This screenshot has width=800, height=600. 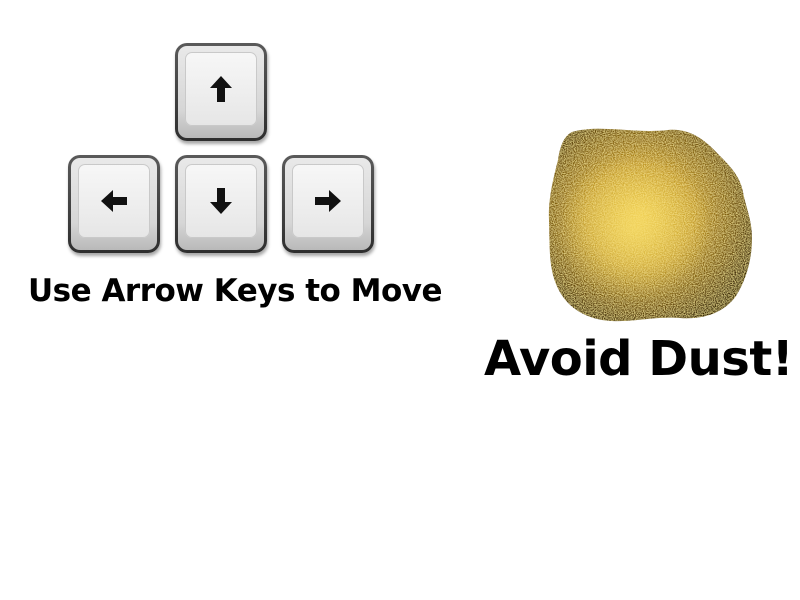 I want to click on left-arrow-key, so click(x=114, y=204).